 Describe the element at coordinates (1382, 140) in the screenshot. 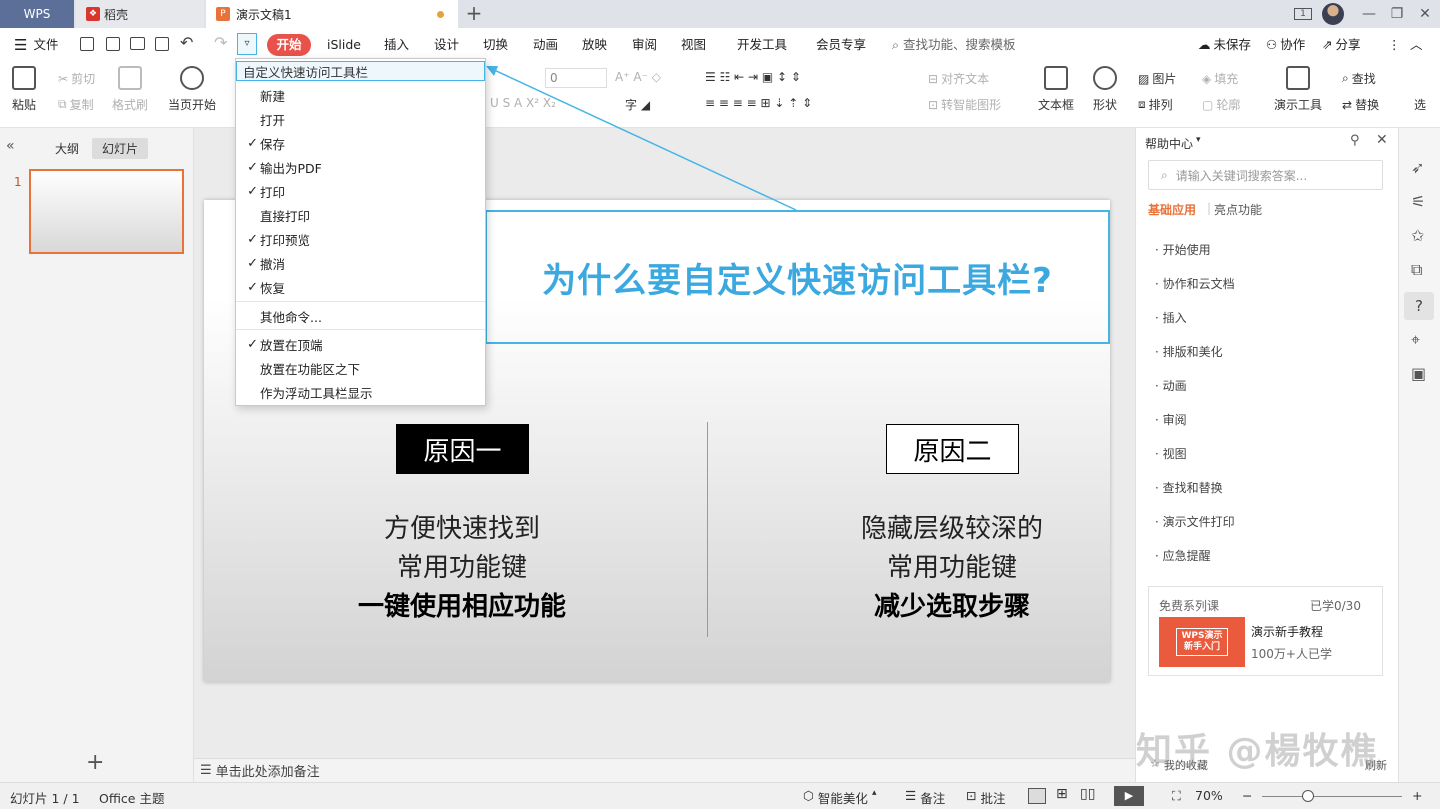

I see `close-panel-icon: ✕` at that location.